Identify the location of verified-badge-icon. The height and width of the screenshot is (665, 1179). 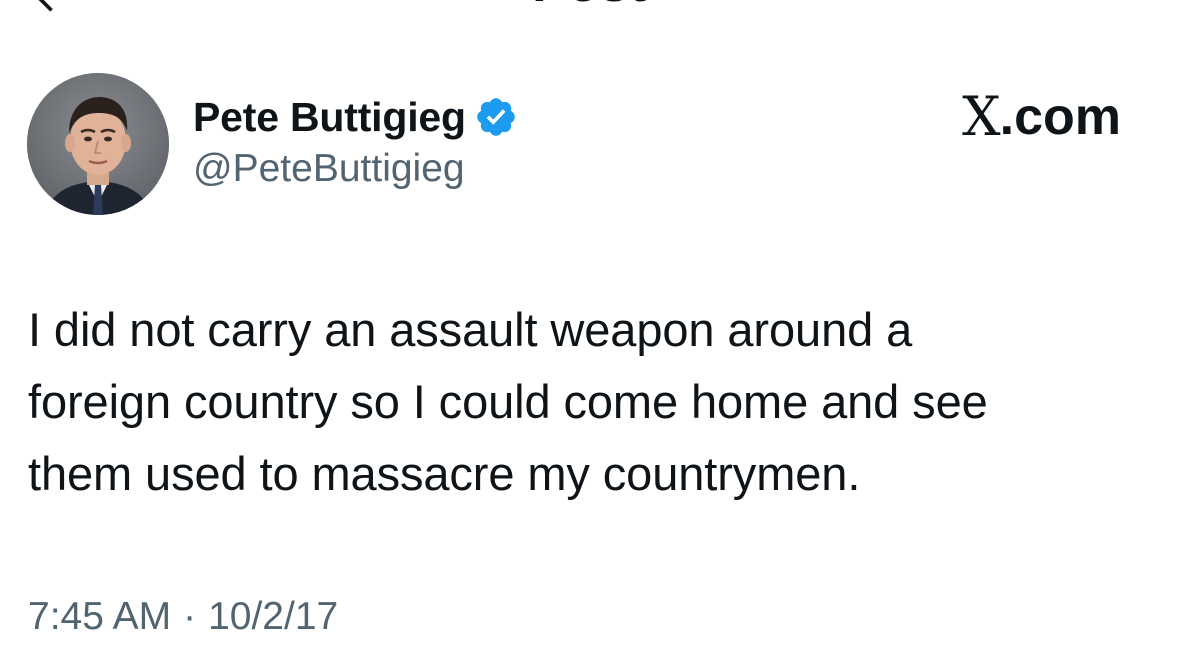
(496, 117).